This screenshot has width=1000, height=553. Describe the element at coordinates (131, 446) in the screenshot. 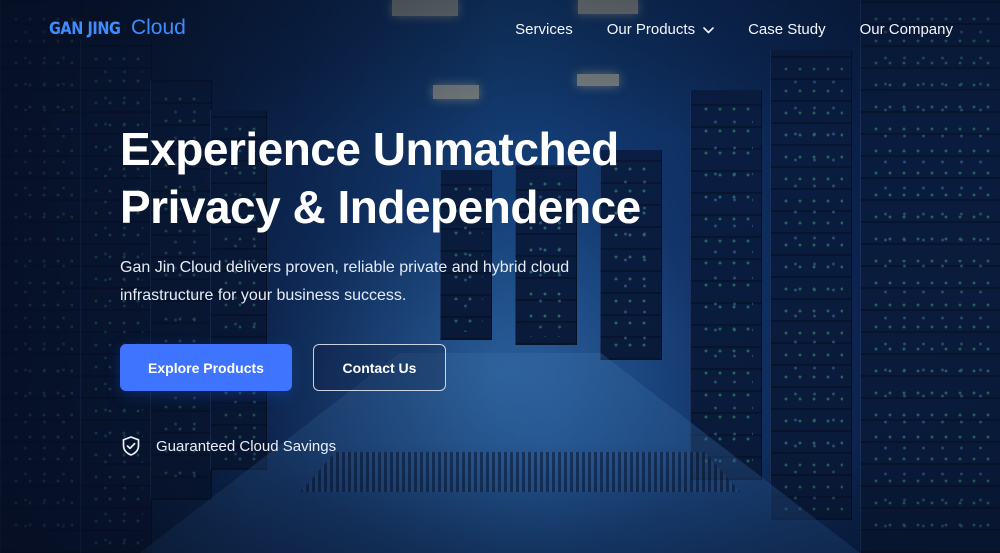

I see `shield-check-icon` at that location.